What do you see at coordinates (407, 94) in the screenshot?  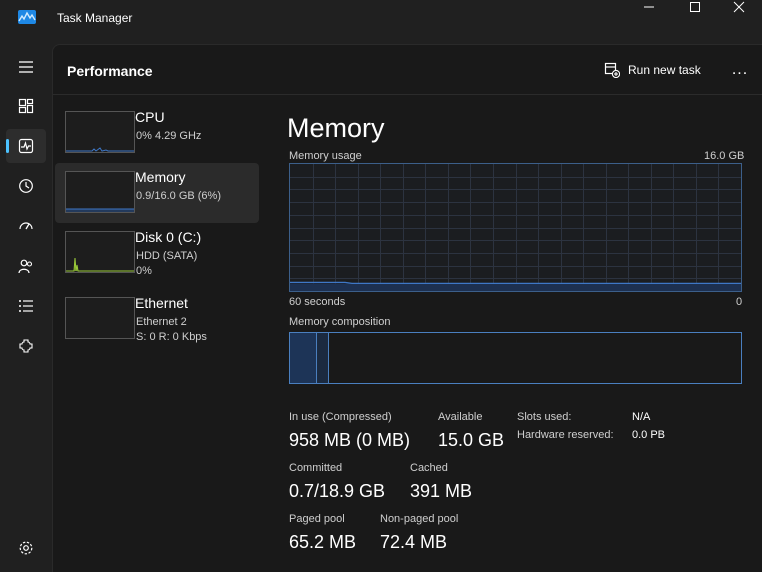 I see `header-divider` at bounding box center [407, 94].